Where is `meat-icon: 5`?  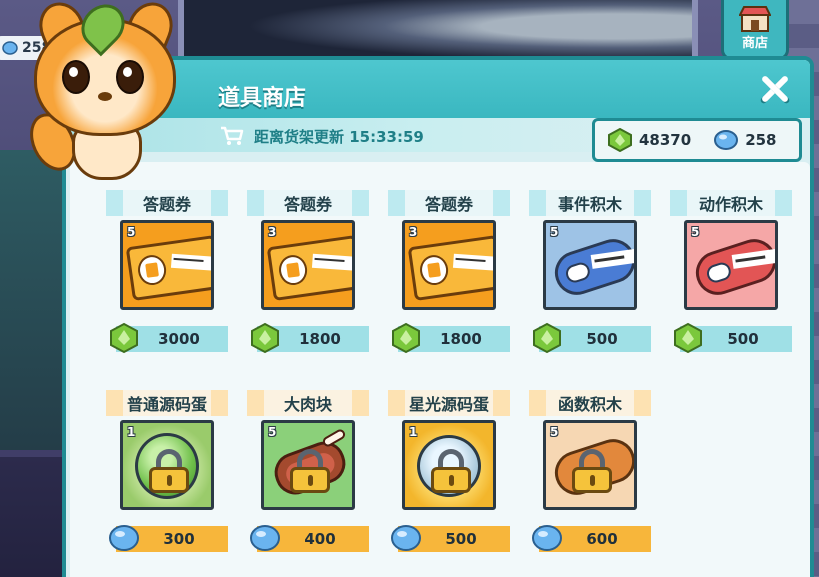
meat-icon: 5 is located at coordinates (308, 465).